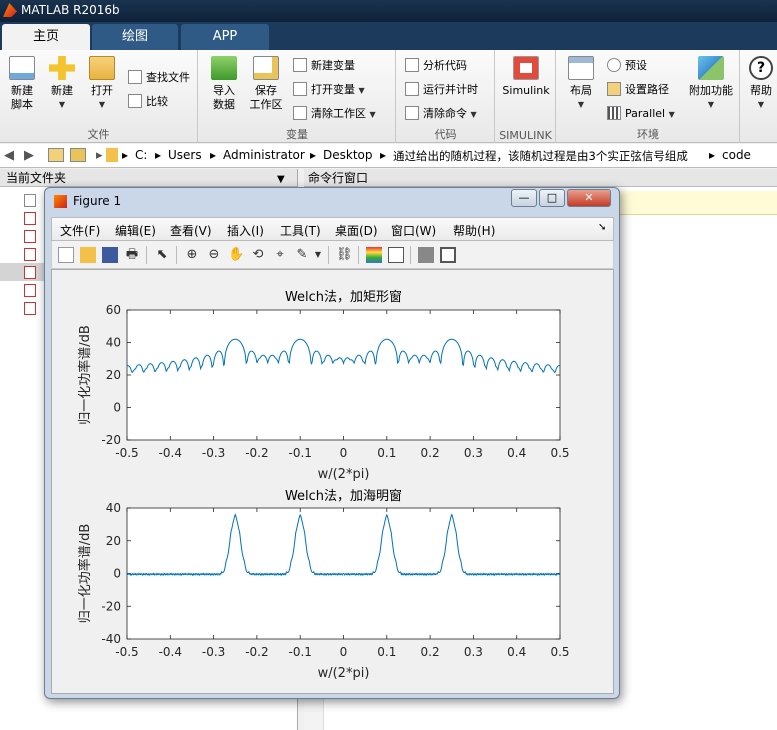 The width and height of the screenshot is (777, 730). Describe the element at coordinates (62, 83) in the screenshot. I see `new-button: 新建 ▼` at that location.